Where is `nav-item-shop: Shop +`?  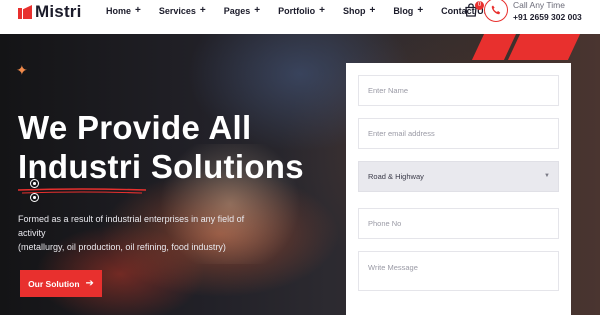 nav-item-shop: Shop + is located at coordinates (359, 10).